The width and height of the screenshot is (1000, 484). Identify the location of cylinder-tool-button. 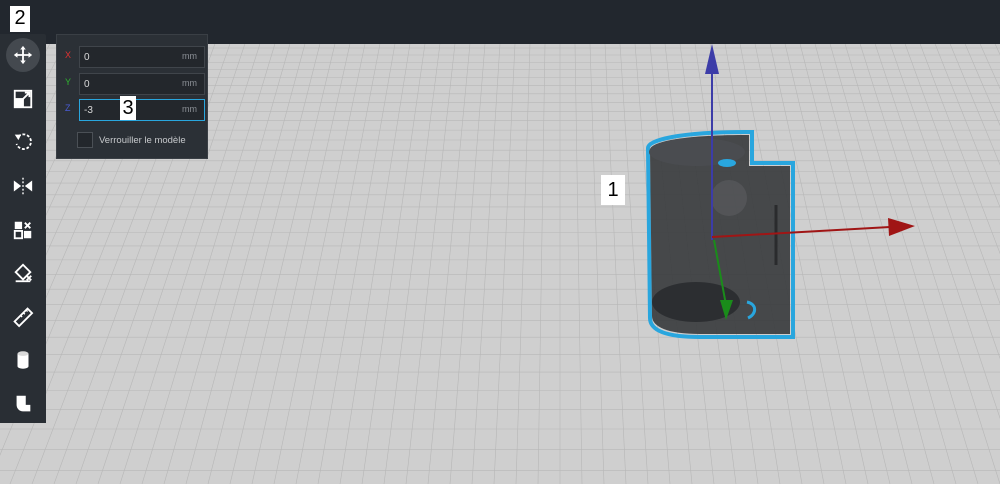
(23, 360).